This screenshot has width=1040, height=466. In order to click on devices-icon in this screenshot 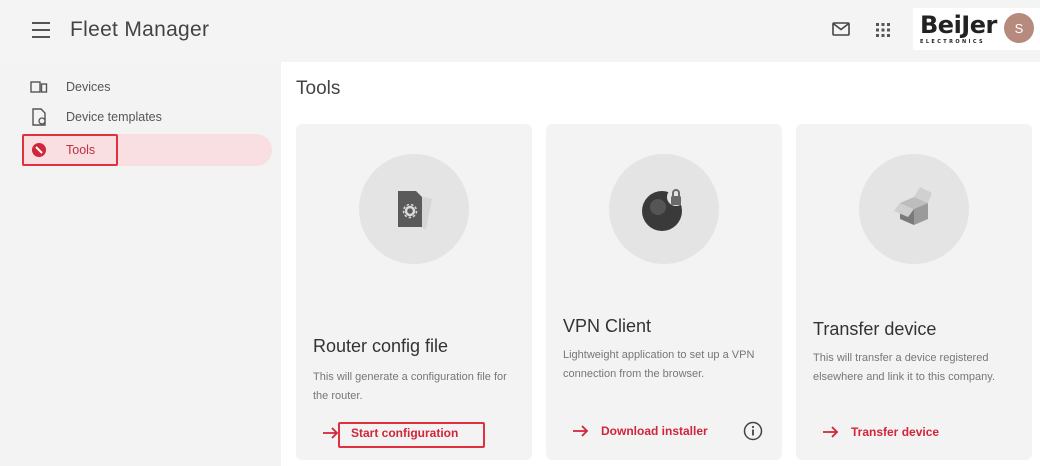, I will do `click(39, 87)`.